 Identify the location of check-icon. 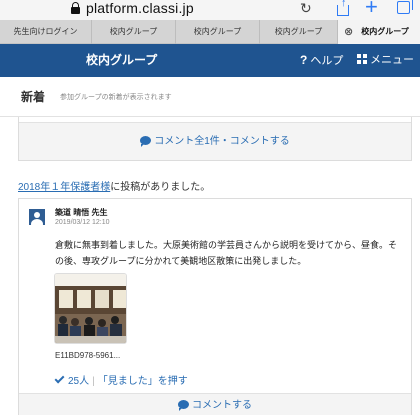
(59, 378).